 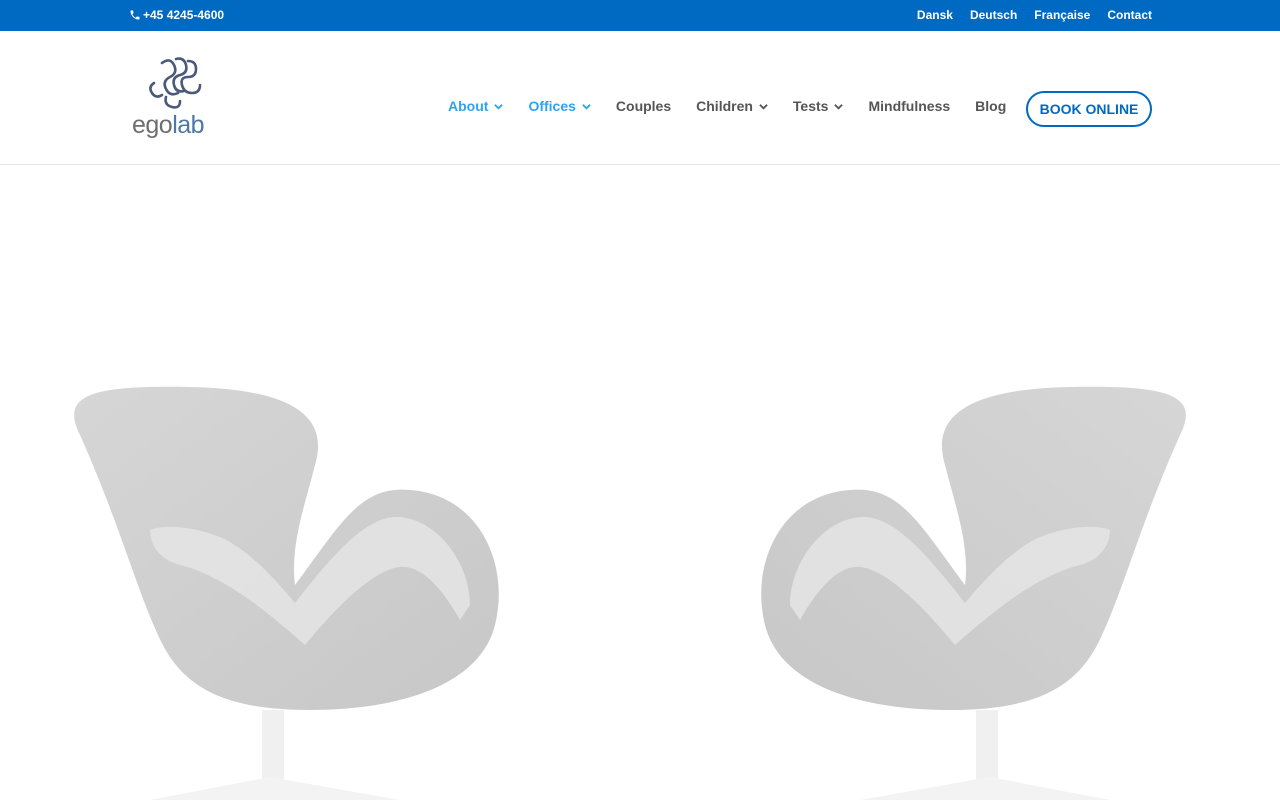 I want to click on nav-mindfulness-label: Mindfulness, so click(x=909, y=106).